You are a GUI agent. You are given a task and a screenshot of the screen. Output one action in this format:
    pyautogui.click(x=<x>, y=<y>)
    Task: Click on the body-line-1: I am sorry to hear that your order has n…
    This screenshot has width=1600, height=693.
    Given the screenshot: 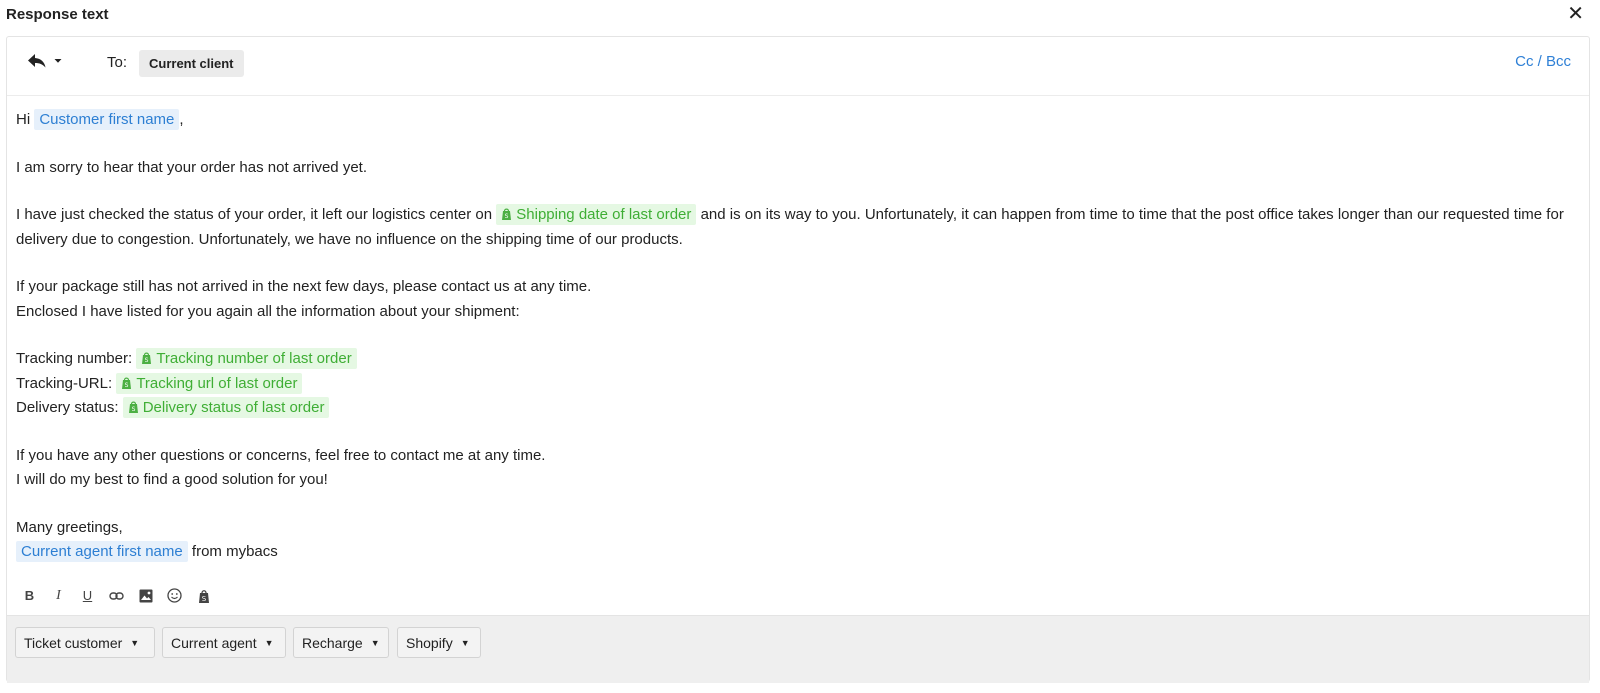 What is the action you would take?
    pyautogui.click(x=191, y=167)
    